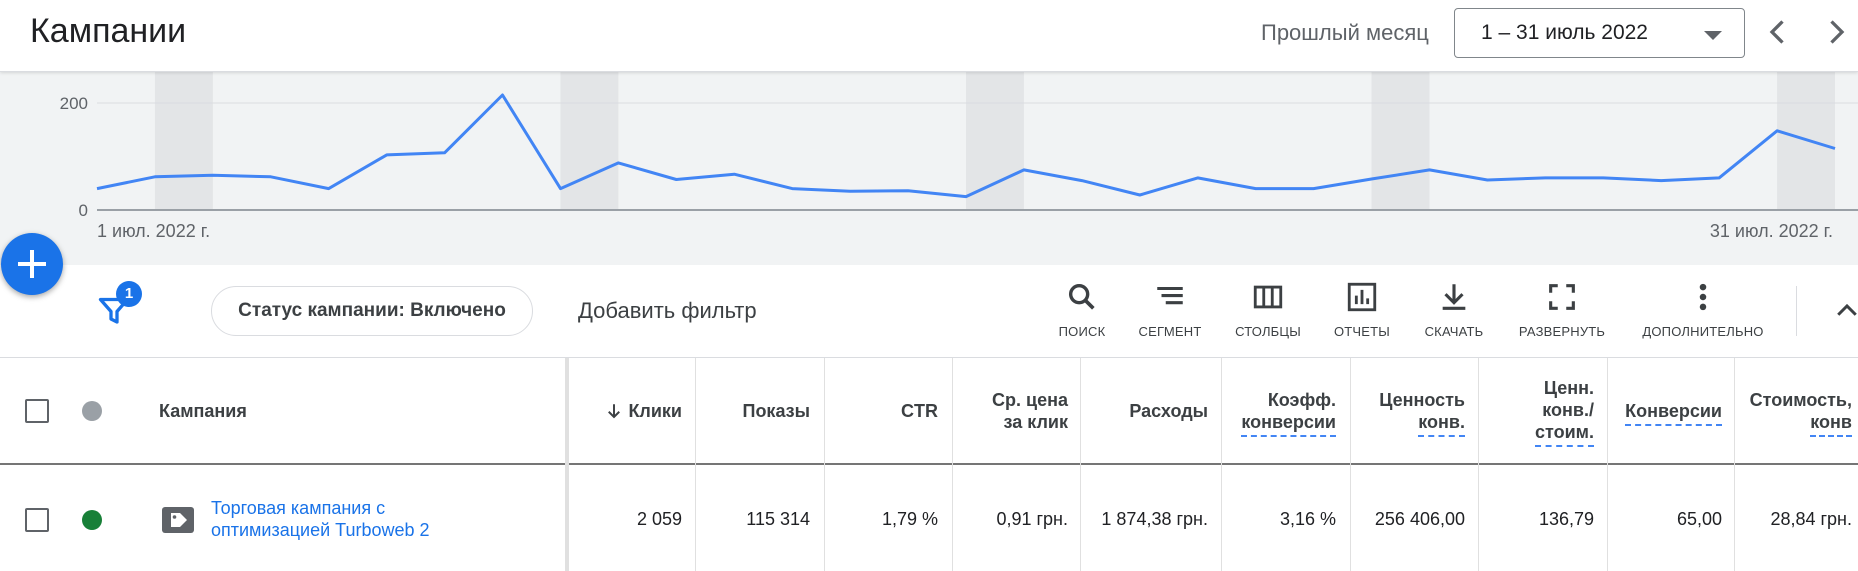  Describe the element at coordinates (1713, 35) in the screenshot. I see `dropdown-caret-icon` at that location.